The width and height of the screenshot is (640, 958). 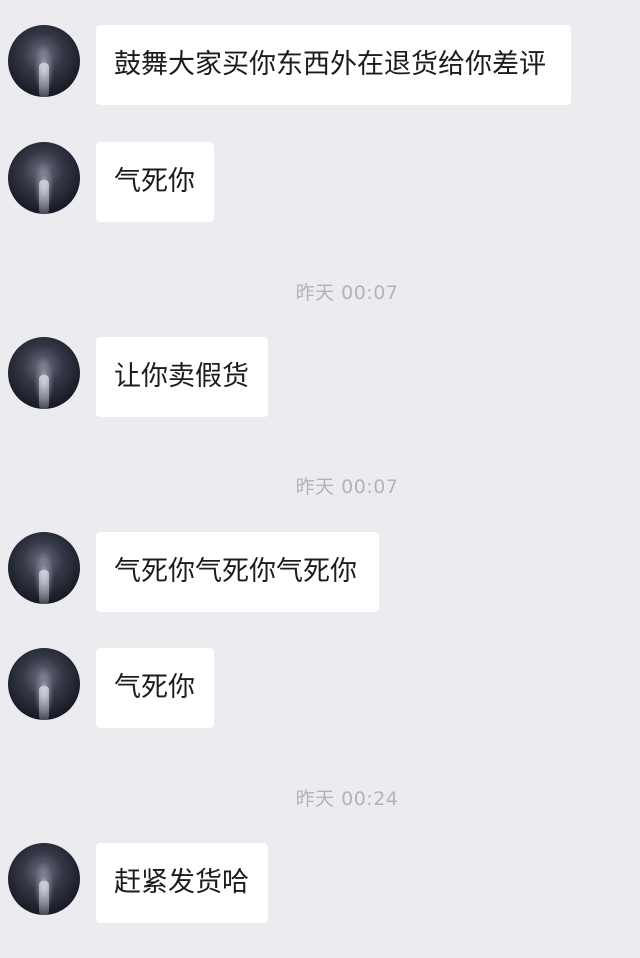 I want to click on message-bubble: 让你卖假货, so click(x=182, y=377).